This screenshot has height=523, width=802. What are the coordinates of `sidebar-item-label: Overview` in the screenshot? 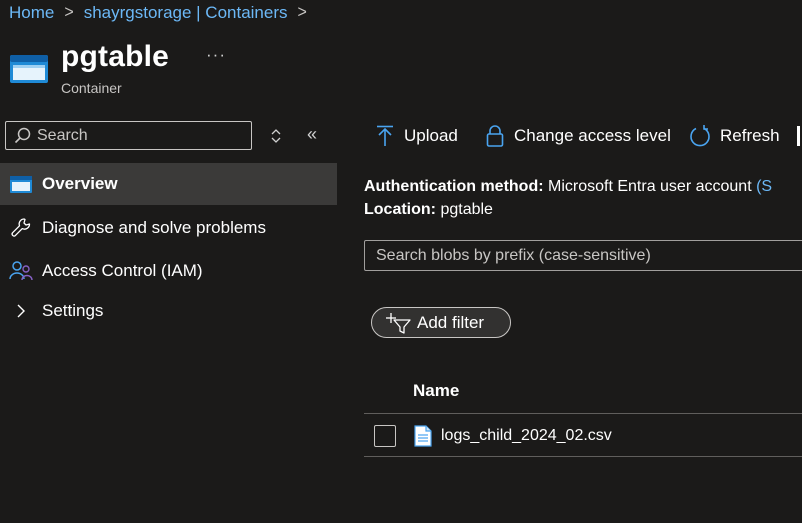 It's located at (80, 183).